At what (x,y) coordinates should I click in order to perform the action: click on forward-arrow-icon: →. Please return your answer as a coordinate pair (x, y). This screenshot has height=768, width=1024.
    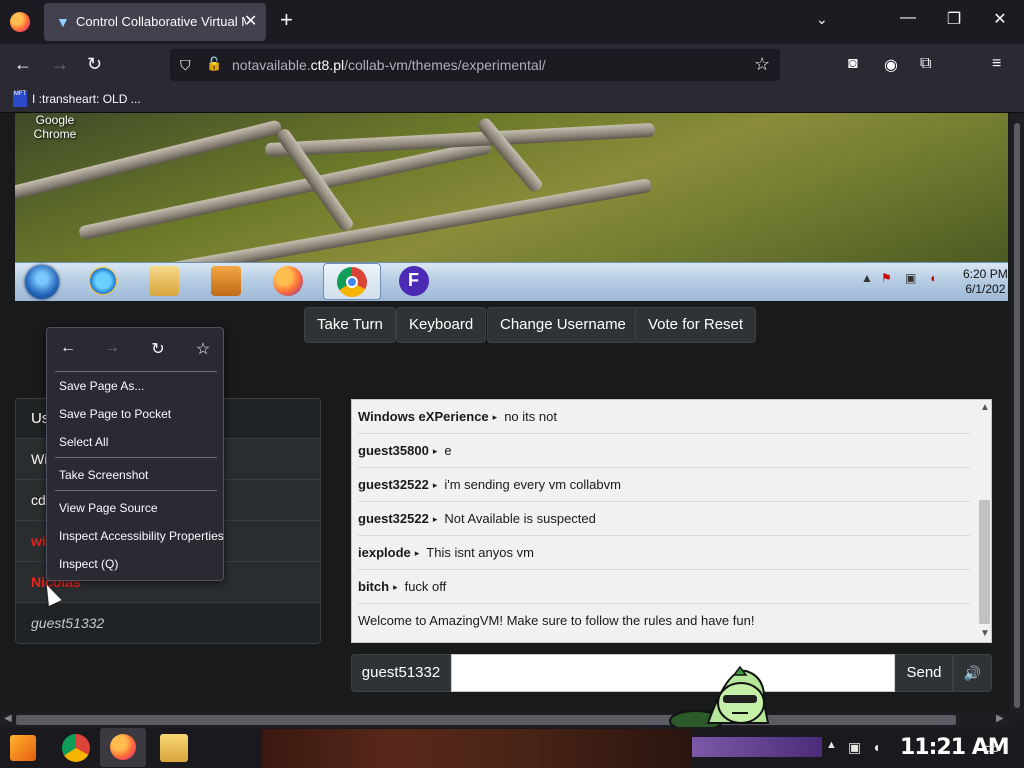
    Looking at the image, I should click on (60, 64).